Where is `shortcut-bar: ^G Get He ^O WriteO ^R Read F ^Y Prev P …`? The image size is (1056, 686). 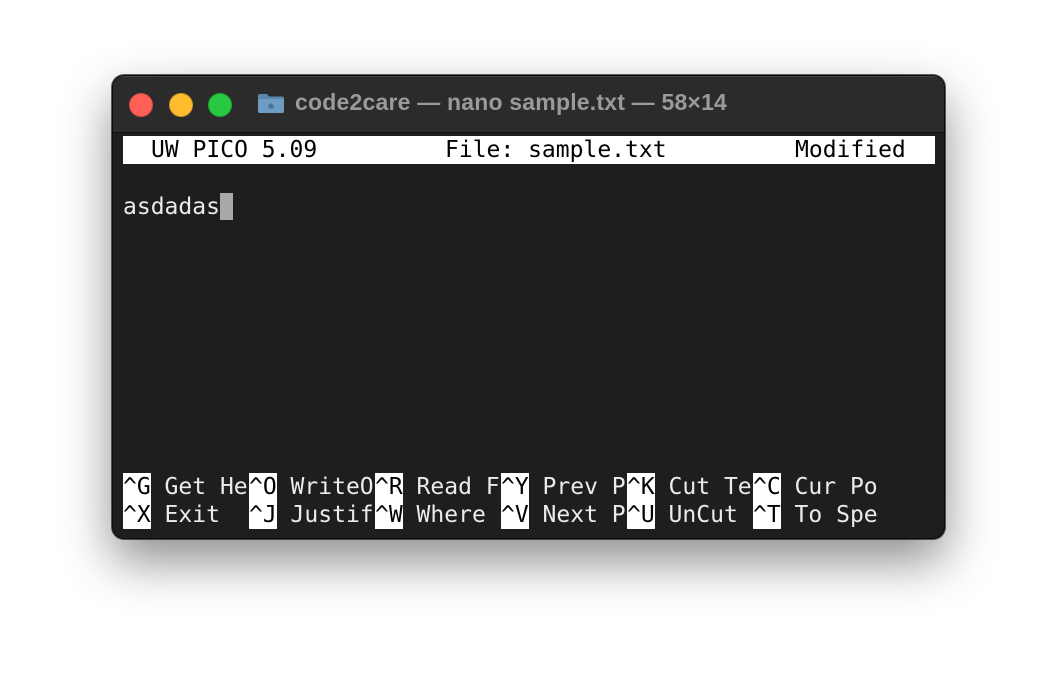
shortcut-bar: ^G Get He ^O WriteO ^R Read F ^Y Prev P … is located at coordinates (529, 501).